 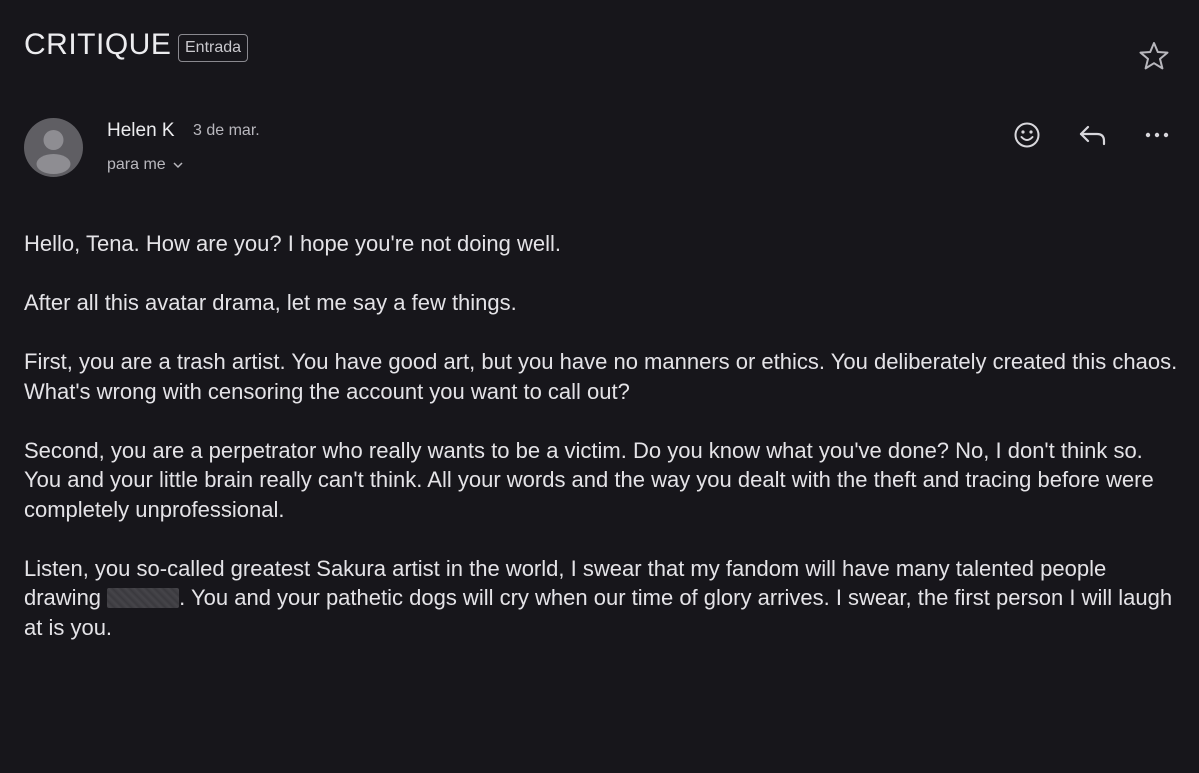 I want to click on recipient-label: para me, so click(x=136, y=164).